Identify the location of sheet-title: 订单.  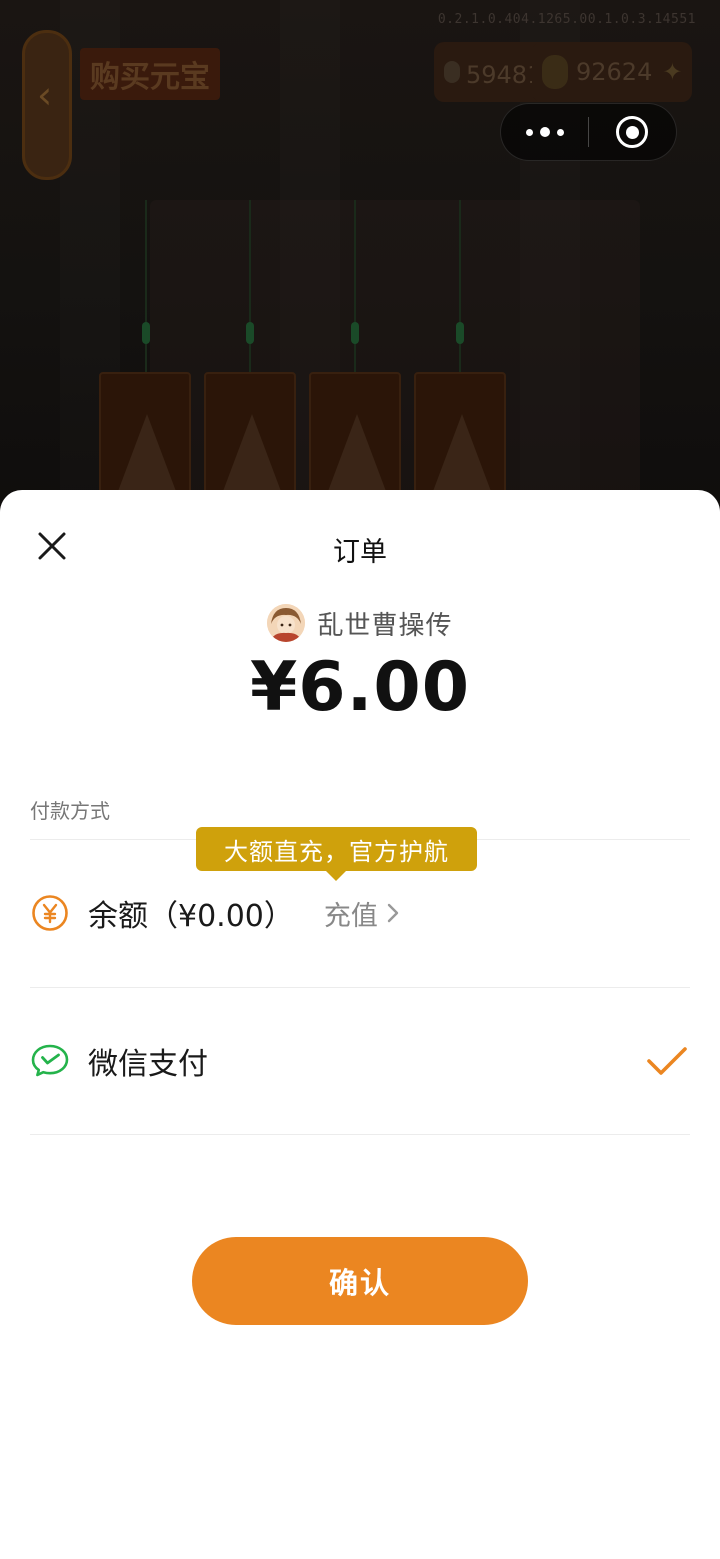
(360, 552).